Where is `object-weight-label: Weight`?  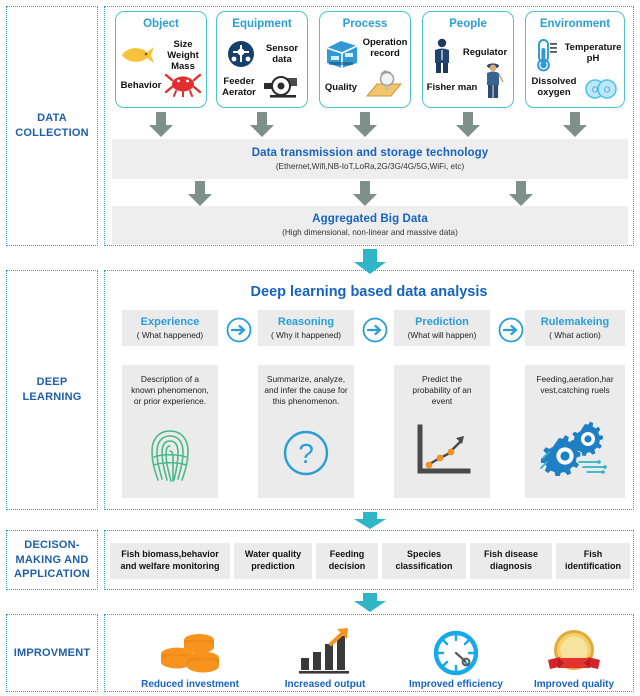
object-weight-label: Weight is located at coordinates (183, 56).